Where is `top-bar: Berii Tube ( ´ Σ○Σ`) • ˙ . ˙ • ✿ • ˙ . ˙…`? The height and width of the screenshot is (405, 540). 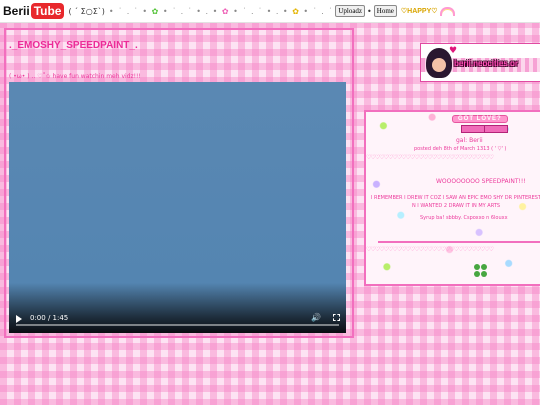 top-bar: Berii Tube ( ´ Σ○Σ`) • ˙ . ˙ • ✿ • ˙ . ˙… is located at coordinates (270, 11).